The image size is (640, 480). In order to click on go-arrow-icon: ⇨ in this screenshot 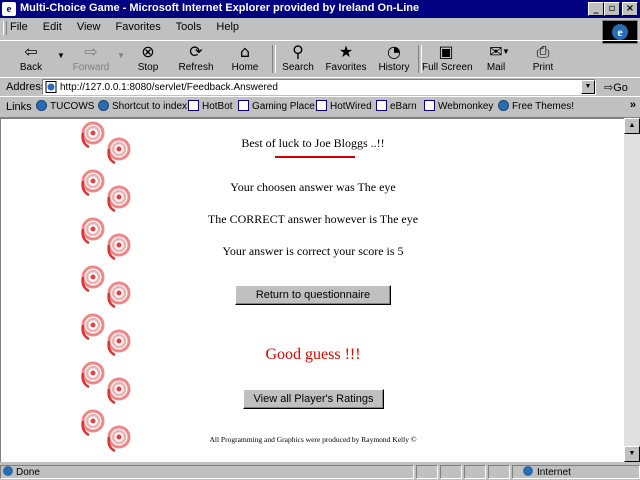, I will do `click(609, 87)`.